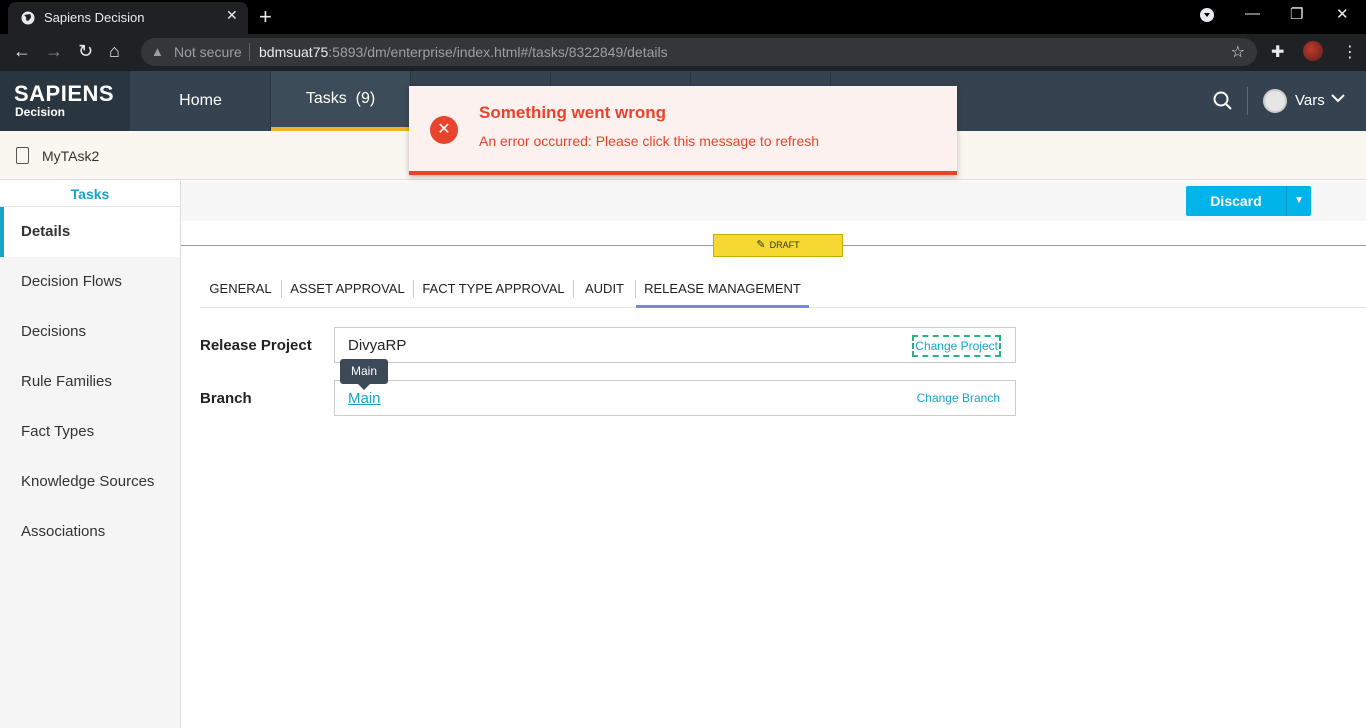  I want to click on sidebar-item-decisions: Decisions, so click(90, 332).